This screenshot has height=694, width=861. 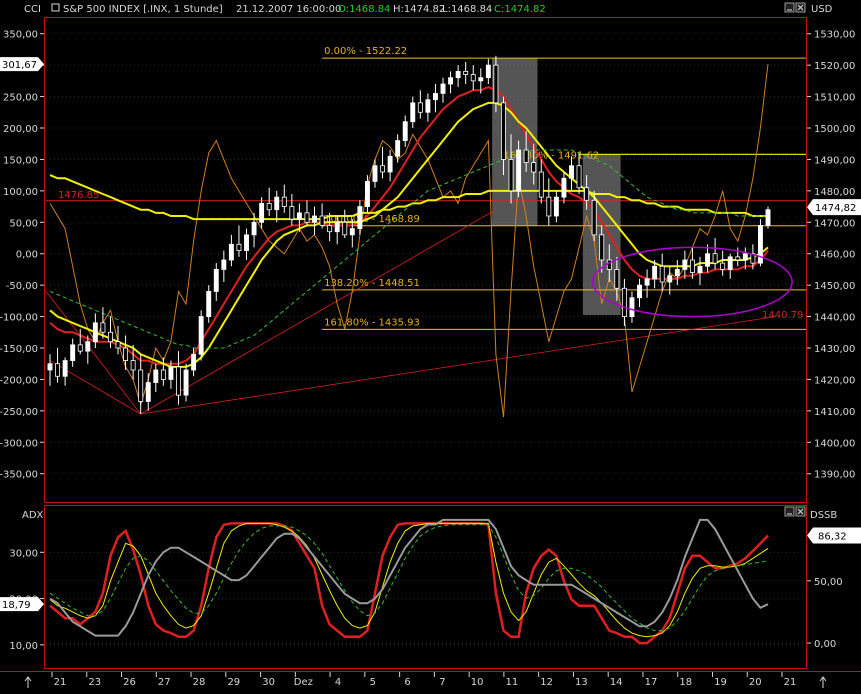 What do you see at coordinates (828, 582) in the screenshot?
I see `dssb-tick-label: 50,00` at bounding box center [828, 582].